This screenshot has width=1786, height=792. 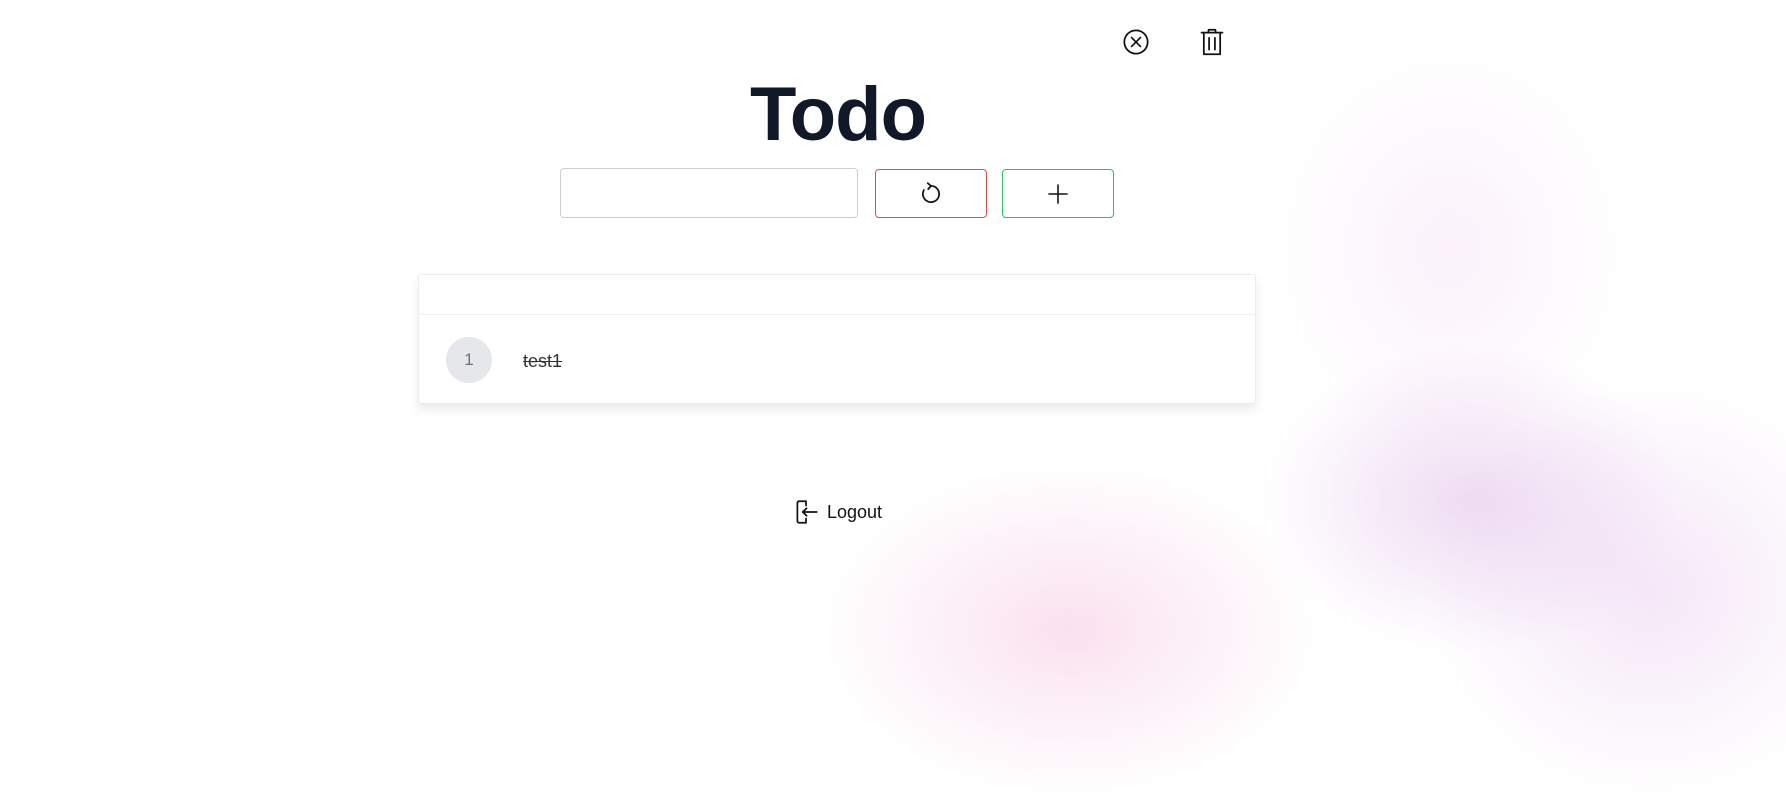 I want to click on todo-text: test1, so click(x=542, y=361).